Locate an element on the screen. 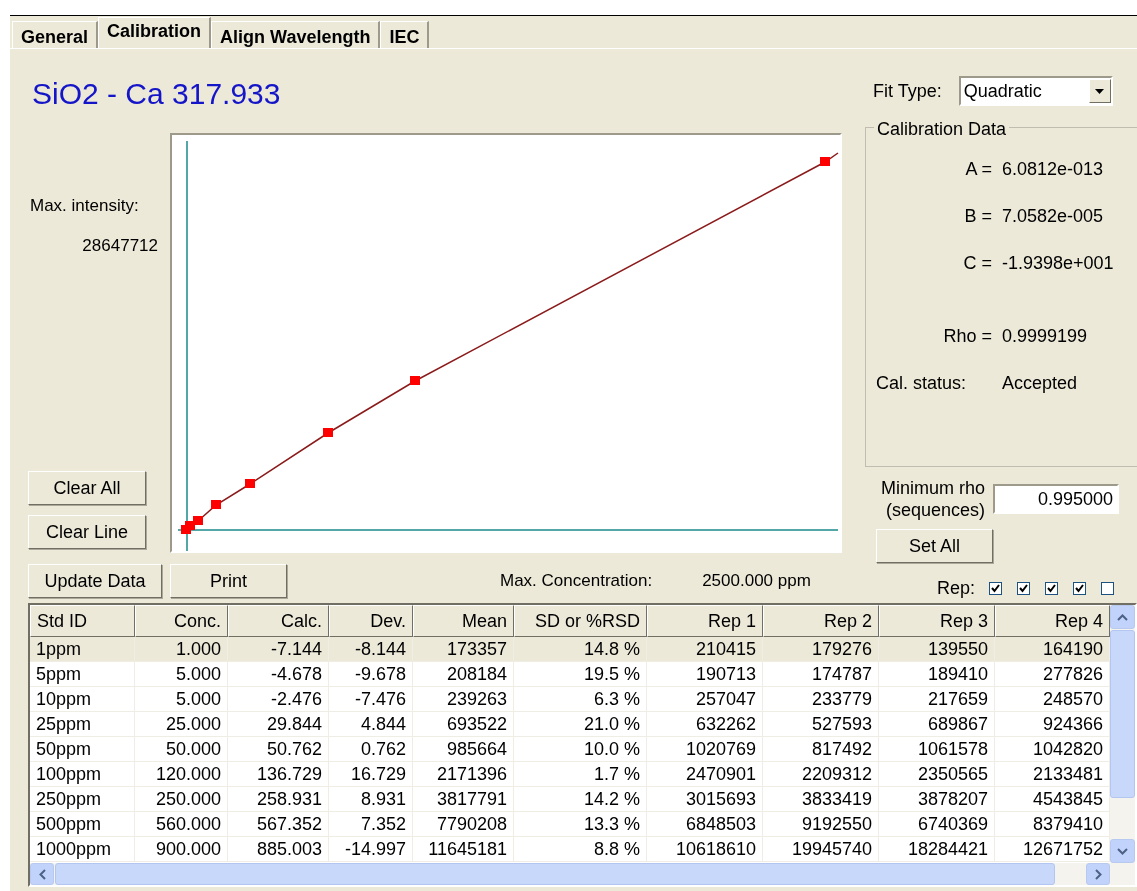  coefficient-value: 6.0812e-013 is located at coordinates (1053, 169).